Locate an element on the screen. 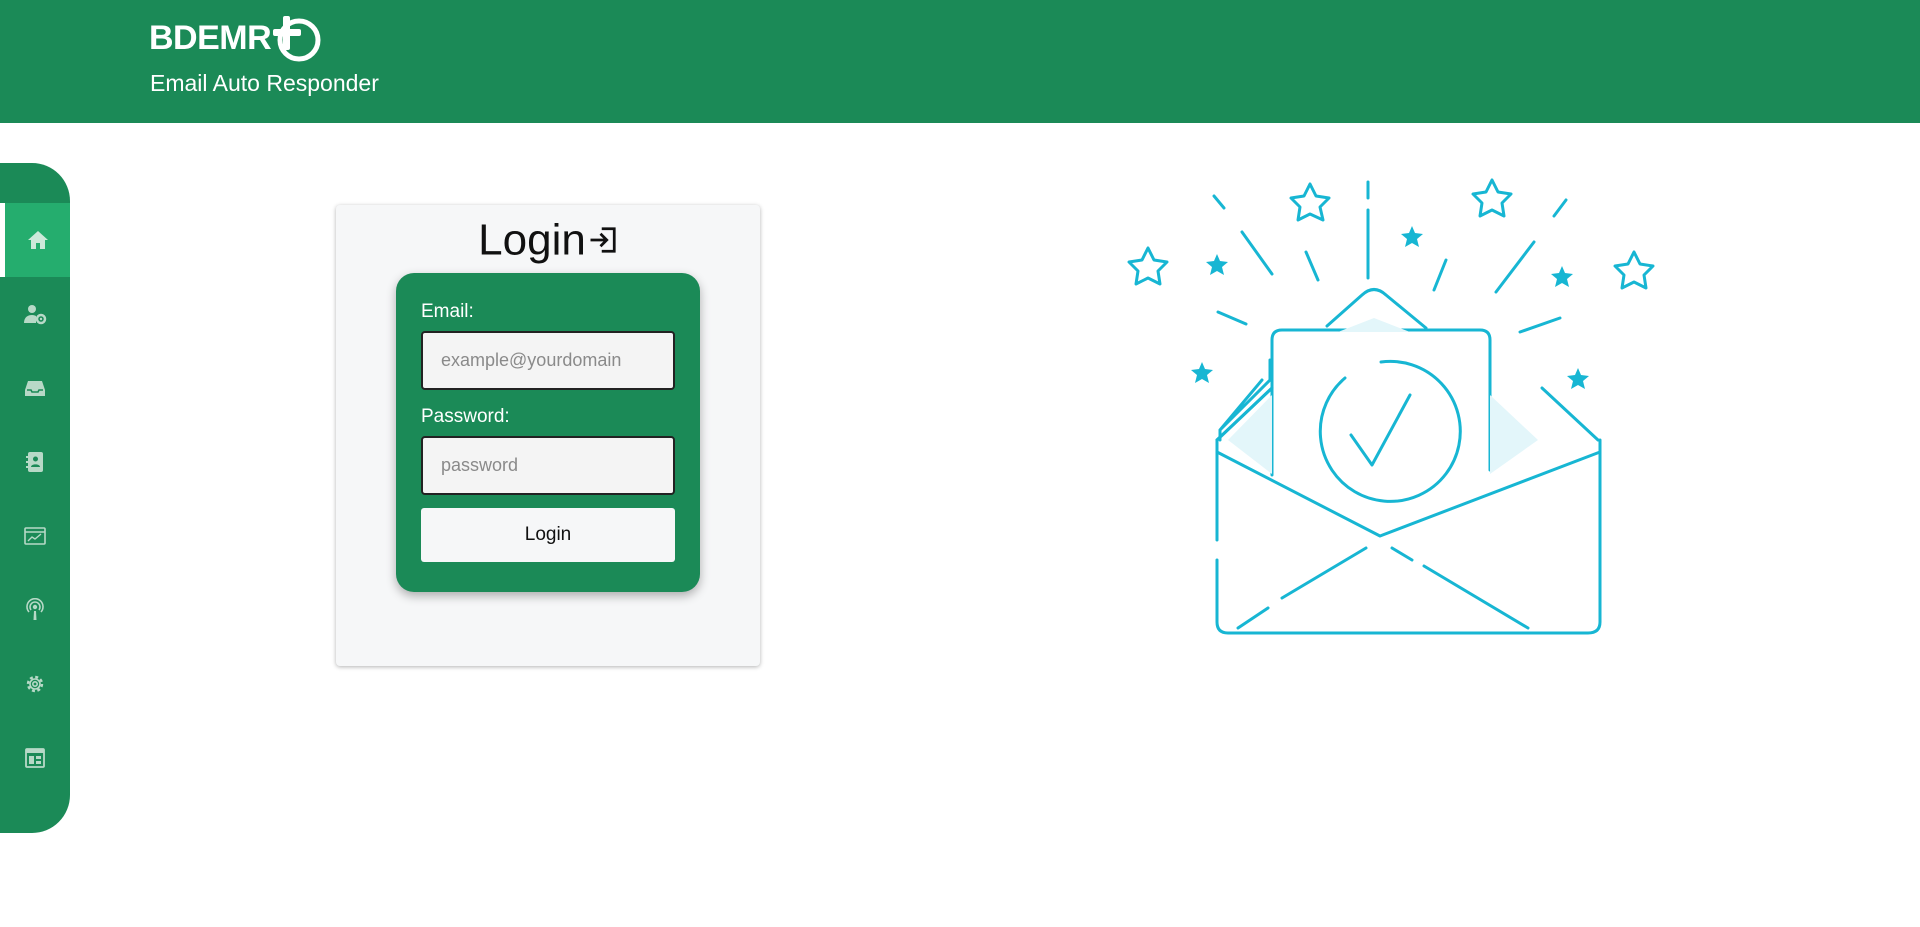 The width and height of the screenshot is (1920, 927). sidebar-item-settings is located at coordinates (35, 684).